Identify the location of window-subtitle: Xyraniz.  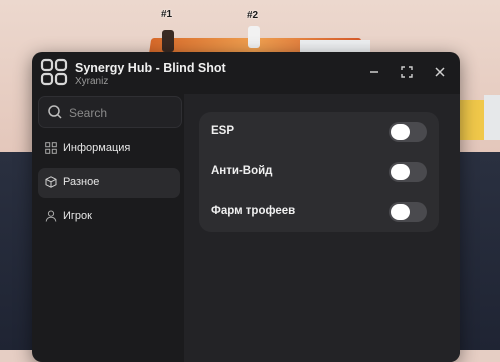
(92, 81).